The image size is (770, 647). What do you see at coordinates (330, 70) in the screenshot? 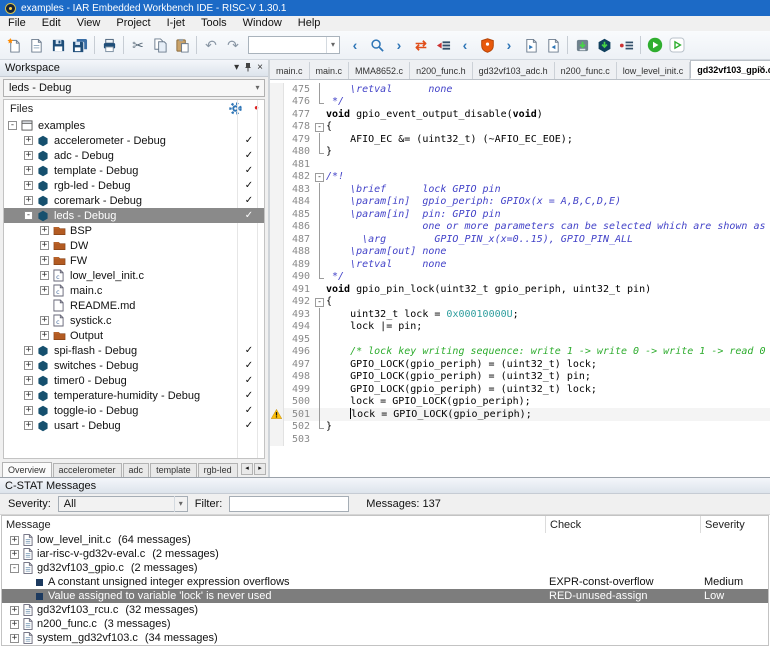
I see `editor-tab-main-c-1: main.c` at bounding box center [330, 70].